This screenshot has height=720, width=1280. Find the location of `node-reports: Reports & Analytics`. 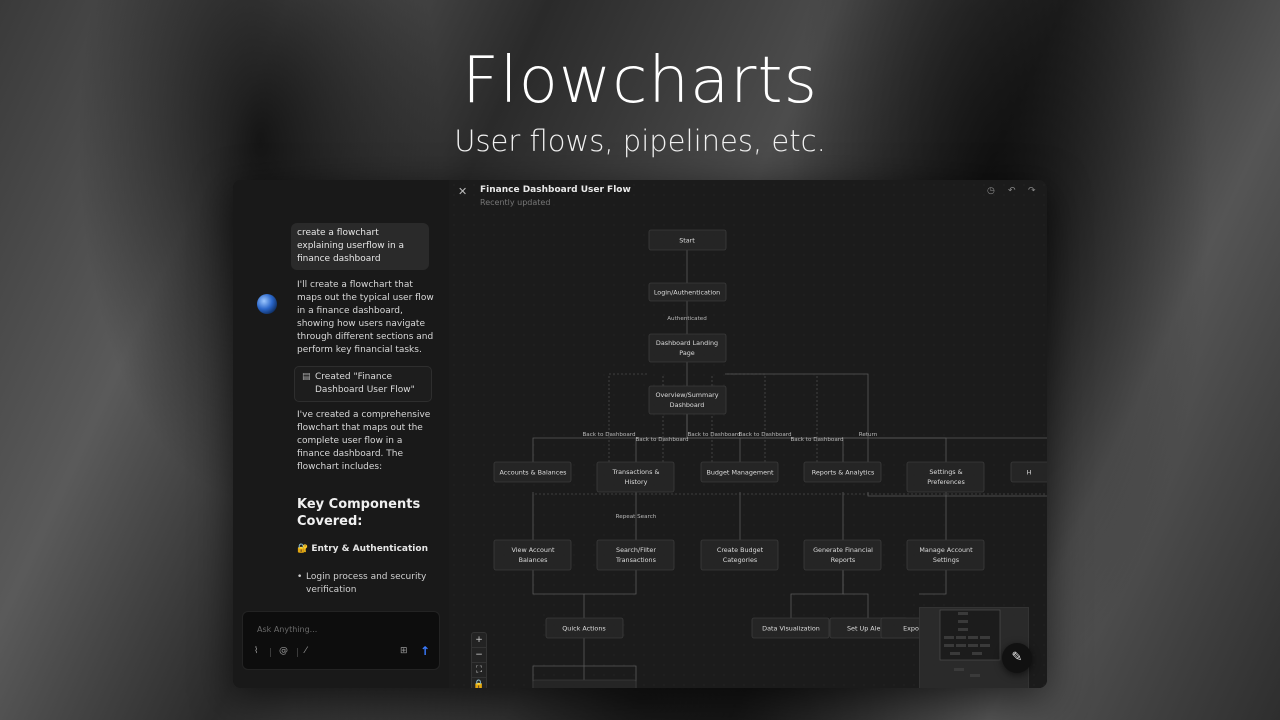

node-reports: Reports & Analytics is located at coordinates (842, 472).